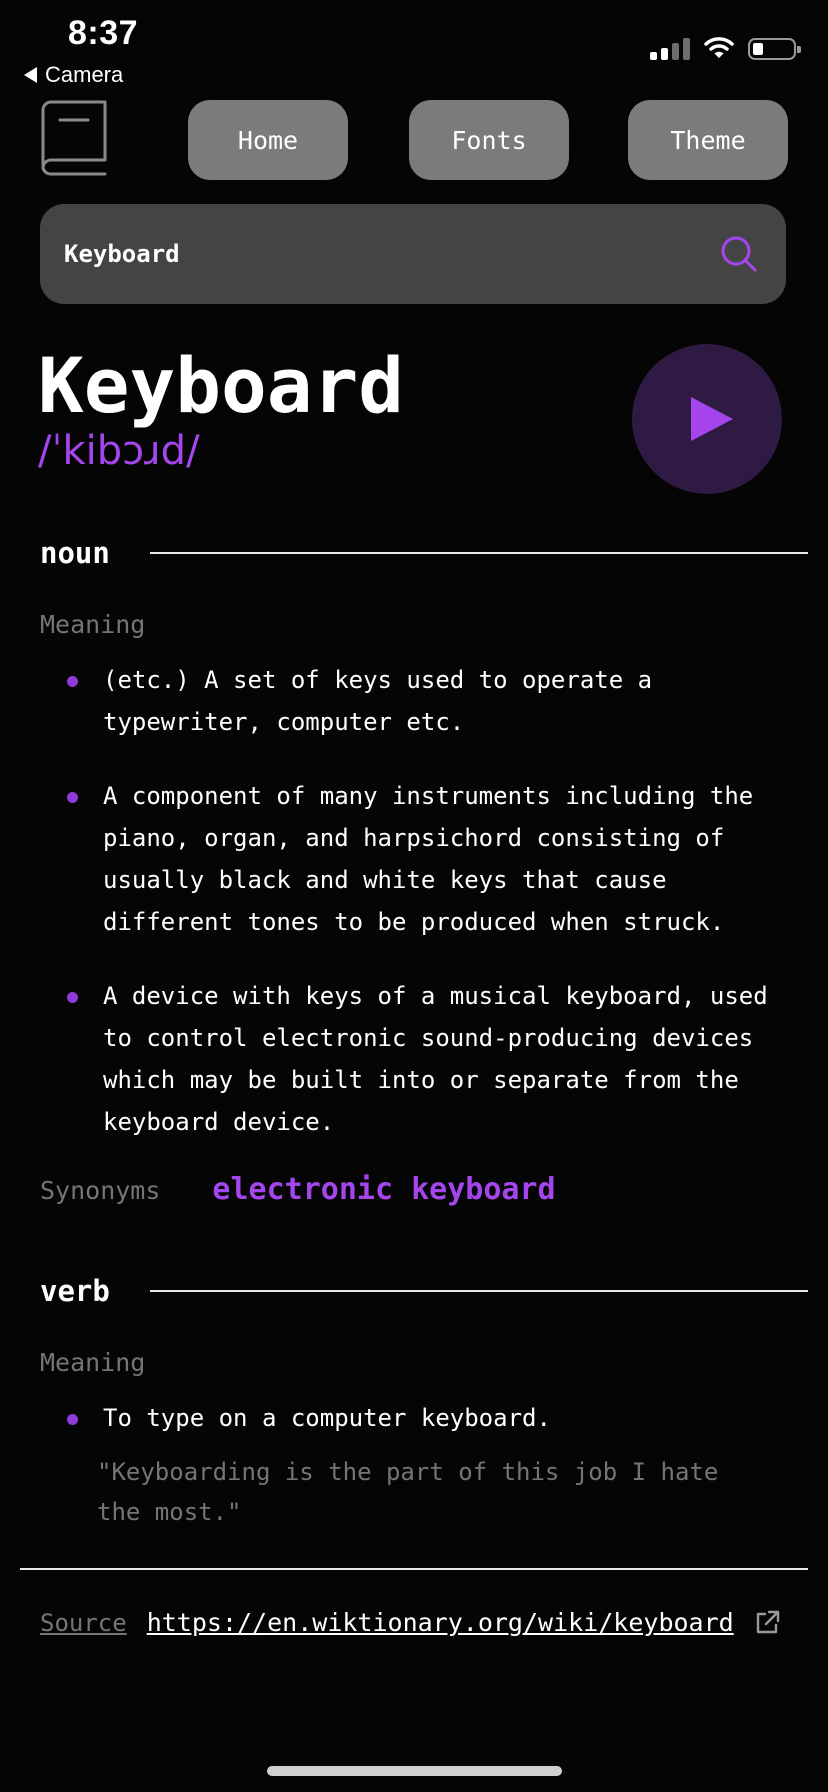  What do you see at coordinates (221, 385) in the screenshot?
I see `word-title: Keyboard` at bounding box center [221, 385].